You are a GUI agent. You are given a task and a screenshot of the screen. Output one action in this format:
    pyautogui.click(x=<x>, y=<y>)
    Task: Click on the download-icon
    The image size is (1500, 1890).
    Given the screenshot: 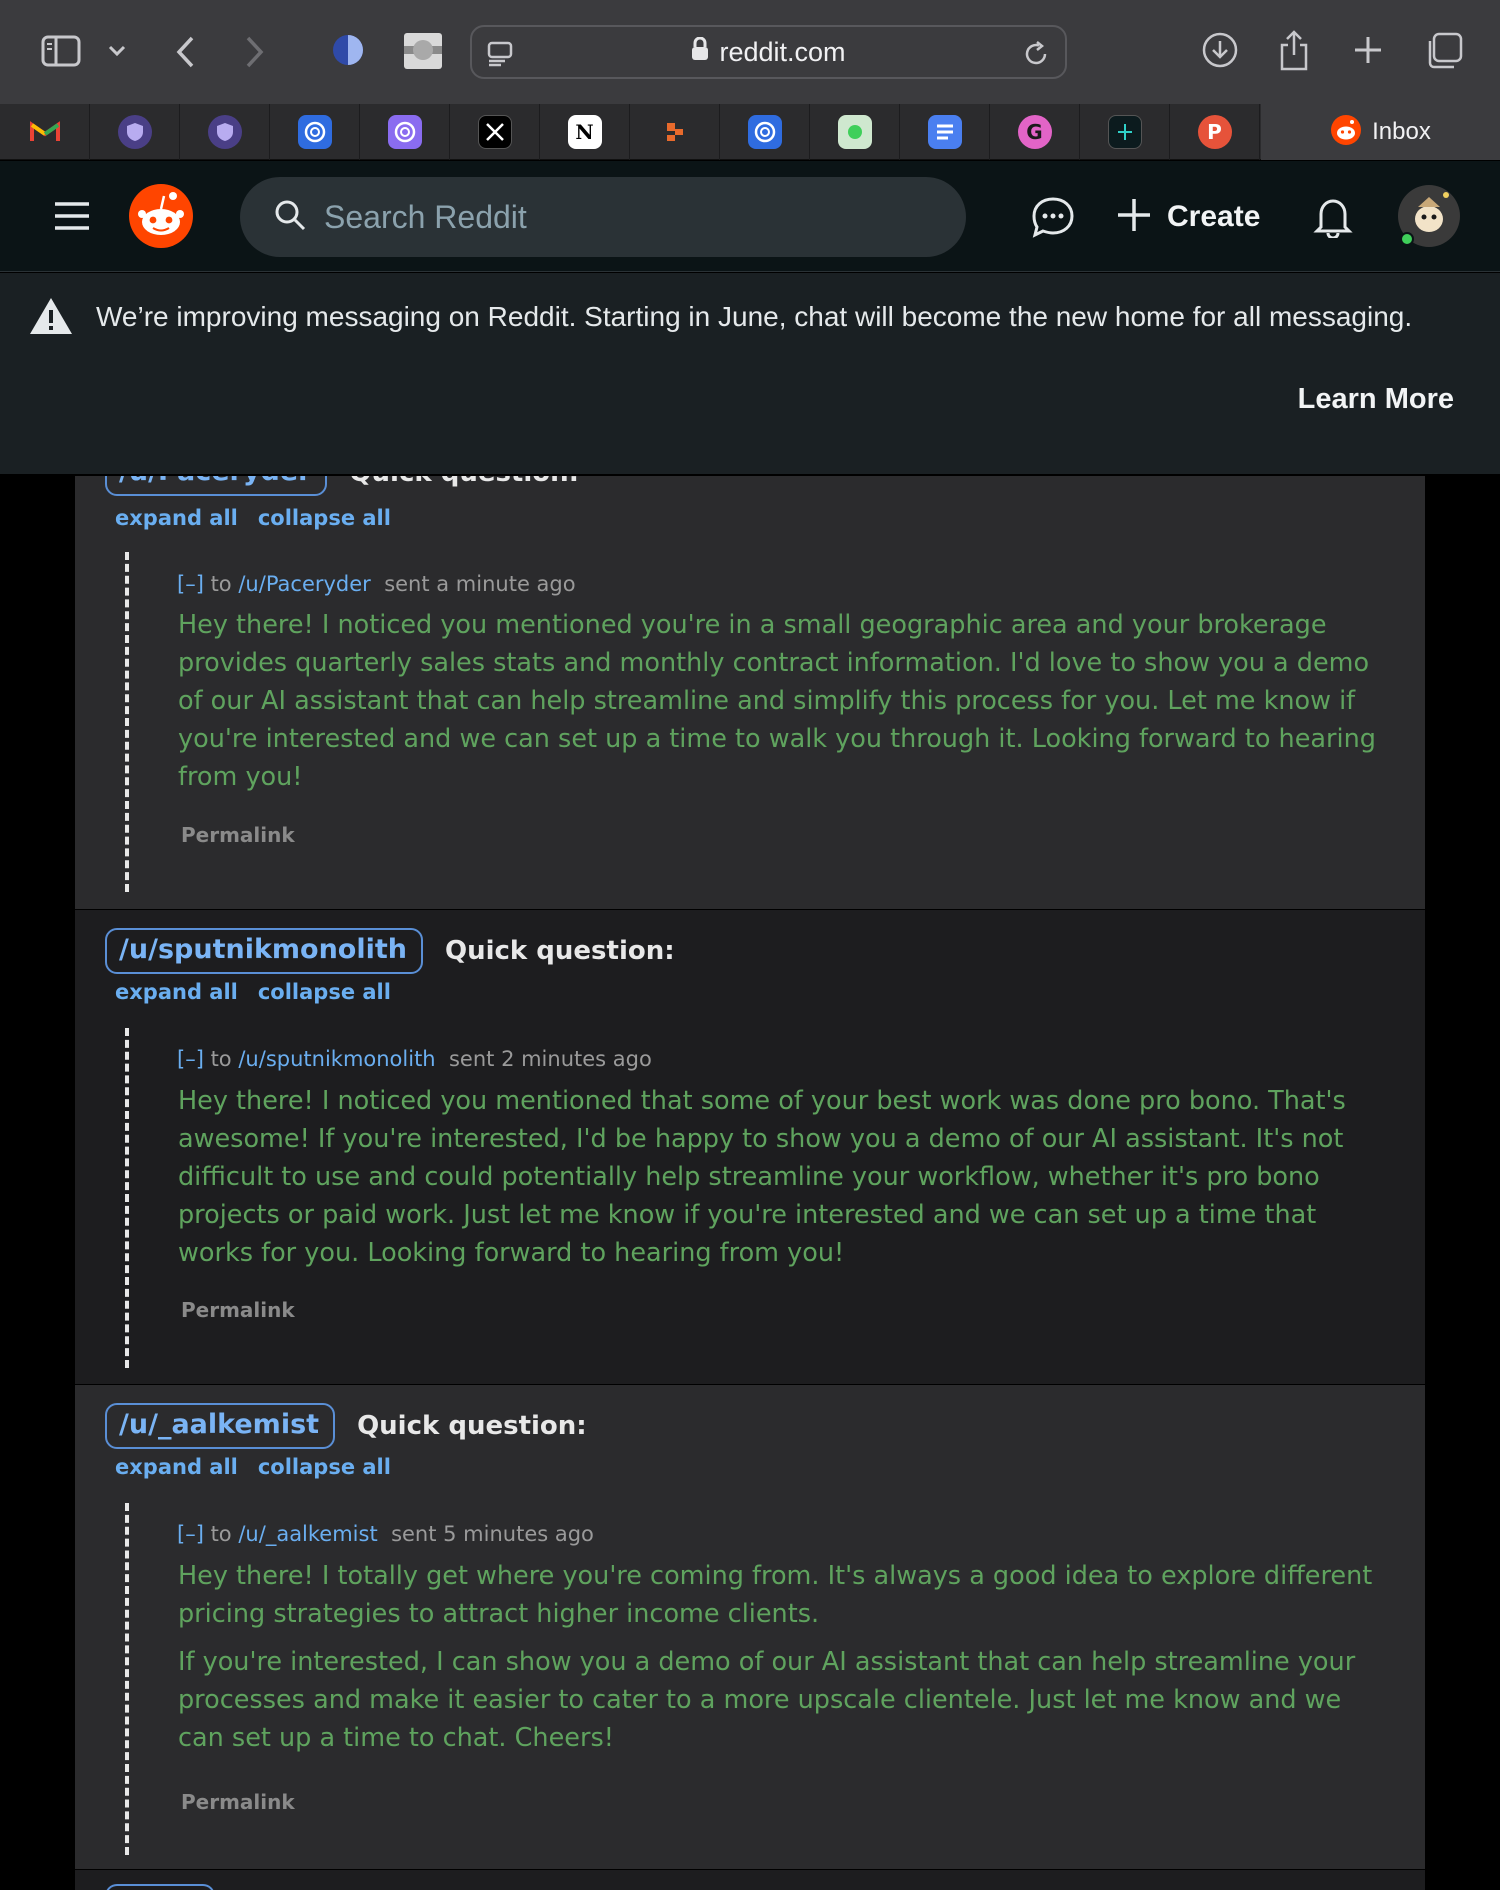 What is the action you would take?
    pyautogui.click(x=1220, y=50)
    